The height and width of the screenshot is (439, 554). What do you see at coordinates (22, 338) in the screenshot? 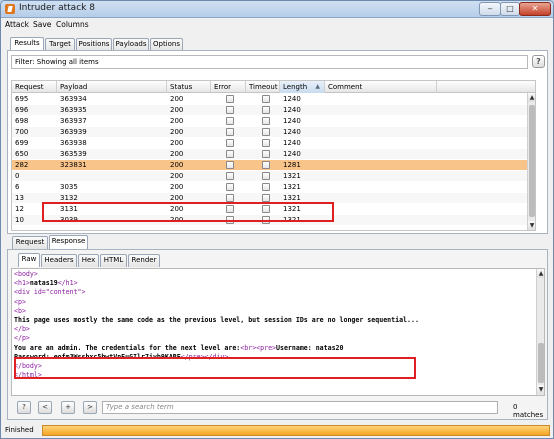
I see `code-line: </p>` at bounding box center [22, 338].